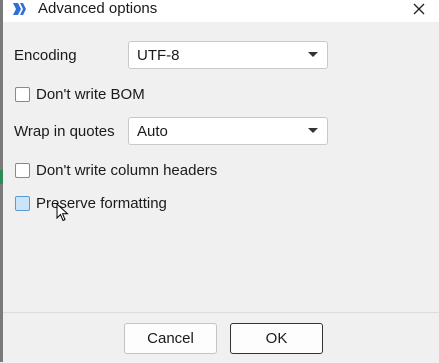 The image size is (439, 363). I want to click on dont-write-column-headers-label: Don't write column headers, so click(127, 170).